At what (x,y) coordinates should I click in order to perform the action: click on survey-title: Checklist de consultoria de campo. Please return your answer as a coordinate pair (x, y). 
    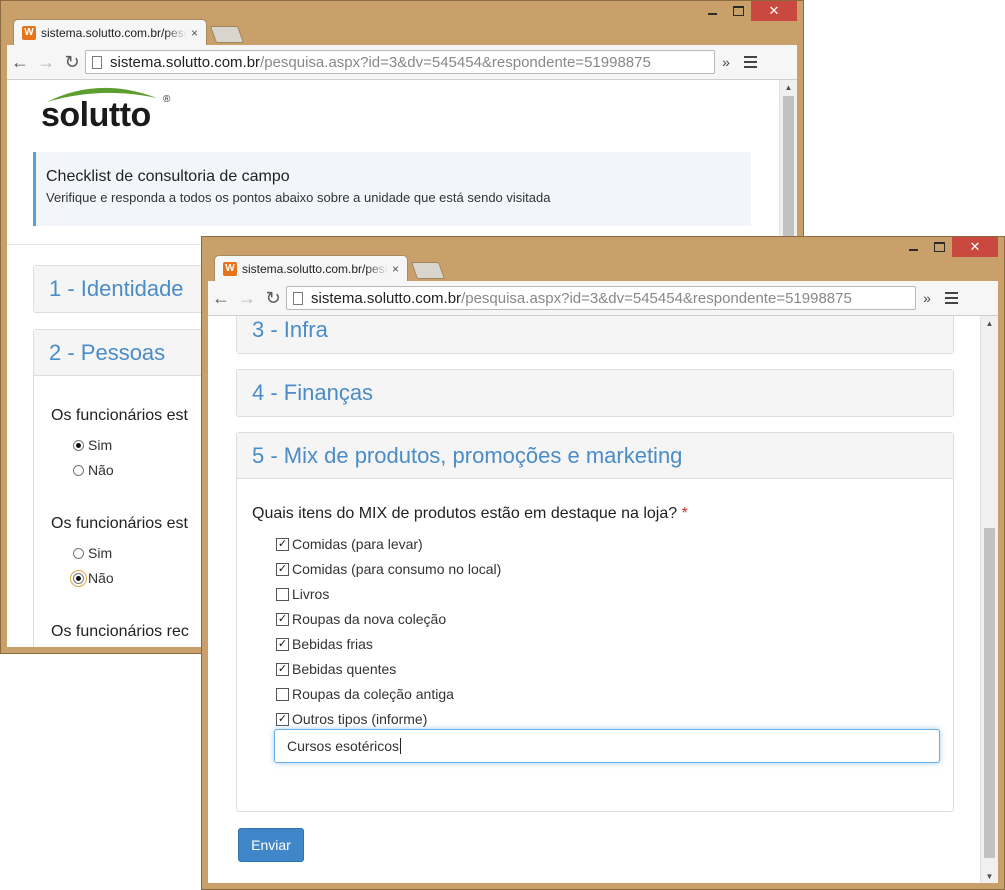
    Looking at the image, I should click on (168, 176).